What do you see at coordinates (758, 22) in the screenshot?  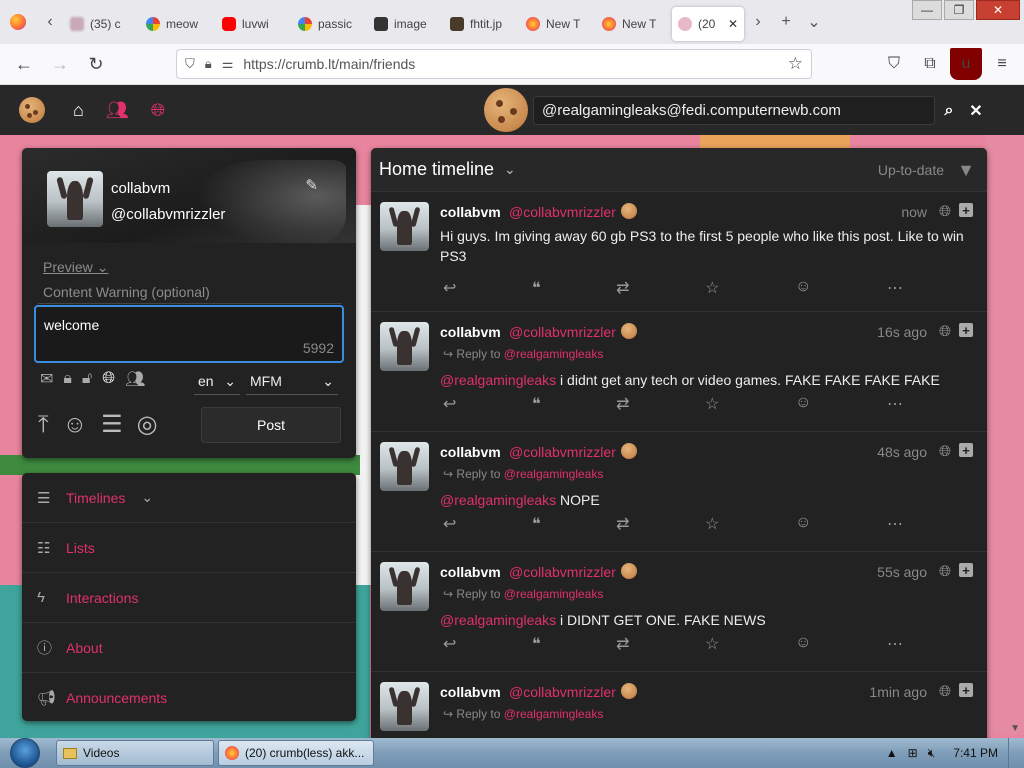 I see `tab-scroll-right-icon: ›` at bounding box center [758, 22].